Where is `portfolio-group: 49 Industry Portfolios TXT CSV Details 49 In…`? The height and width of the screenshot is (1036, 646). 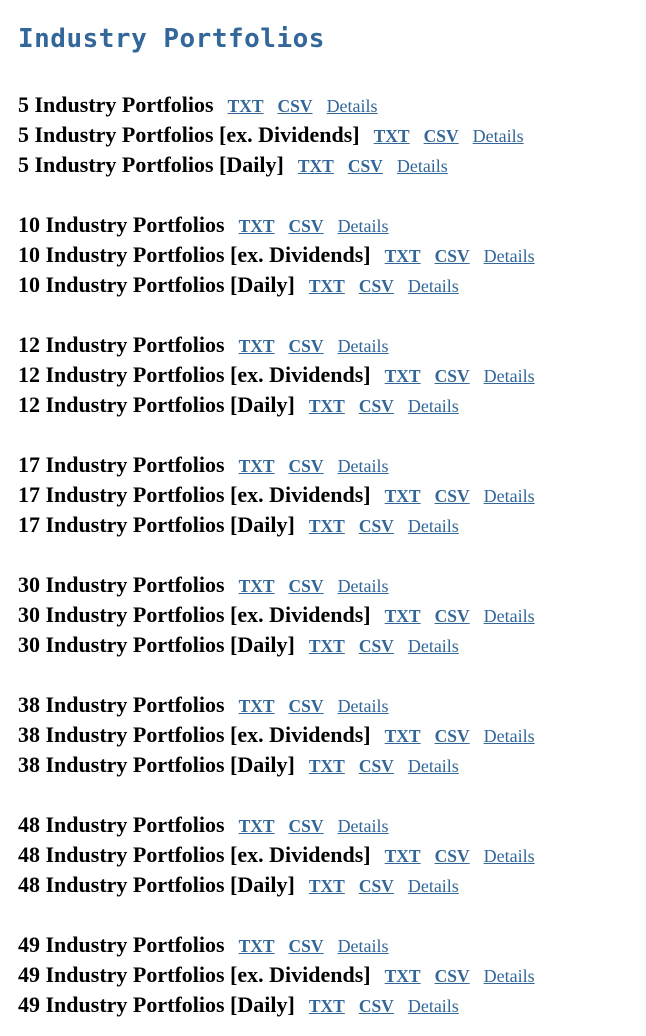 portfolio-group: 49 Industry Portfolios TXT CSV Details 49 In… is located at coordinates (332, 975).